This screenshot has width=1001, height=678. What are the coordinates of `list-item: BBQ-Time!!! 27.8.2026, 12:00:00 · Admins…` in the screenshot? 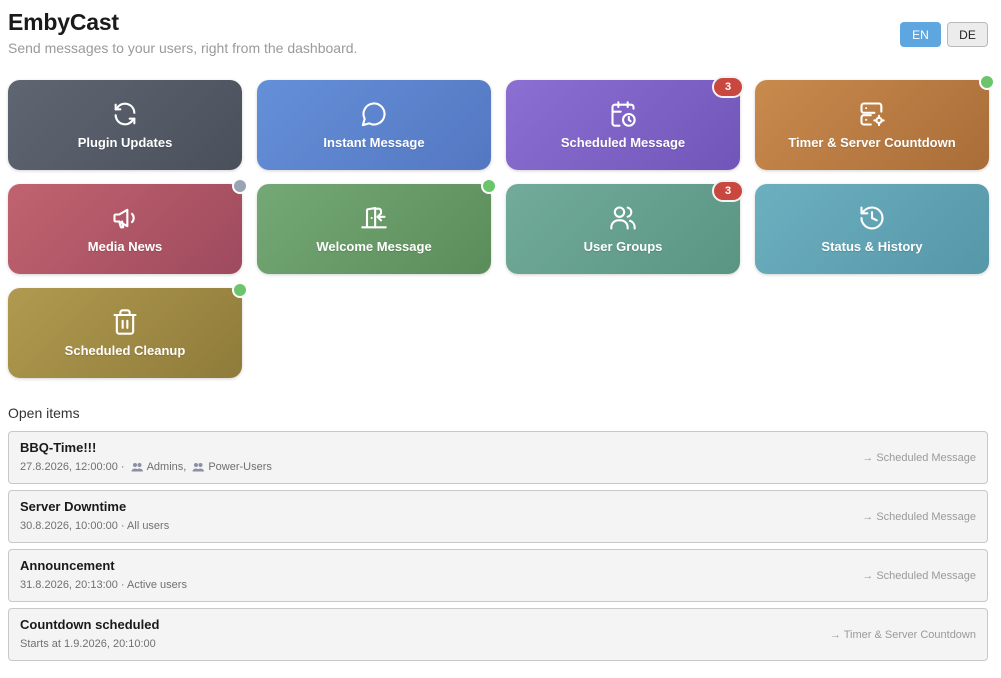 It's located at (498, 457).